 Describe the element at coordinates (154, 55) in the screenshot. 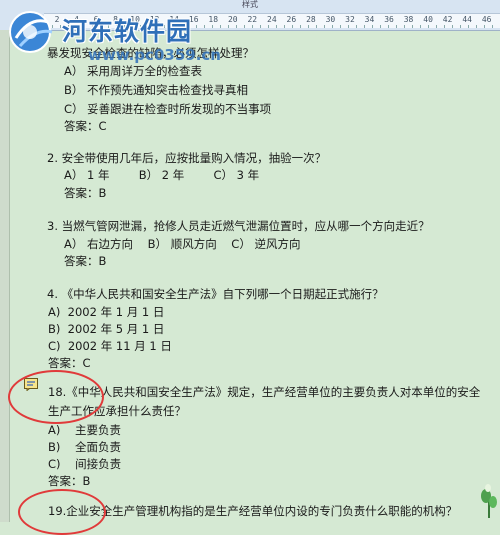

I see `site-url: www.pc0359.cn` at that location.